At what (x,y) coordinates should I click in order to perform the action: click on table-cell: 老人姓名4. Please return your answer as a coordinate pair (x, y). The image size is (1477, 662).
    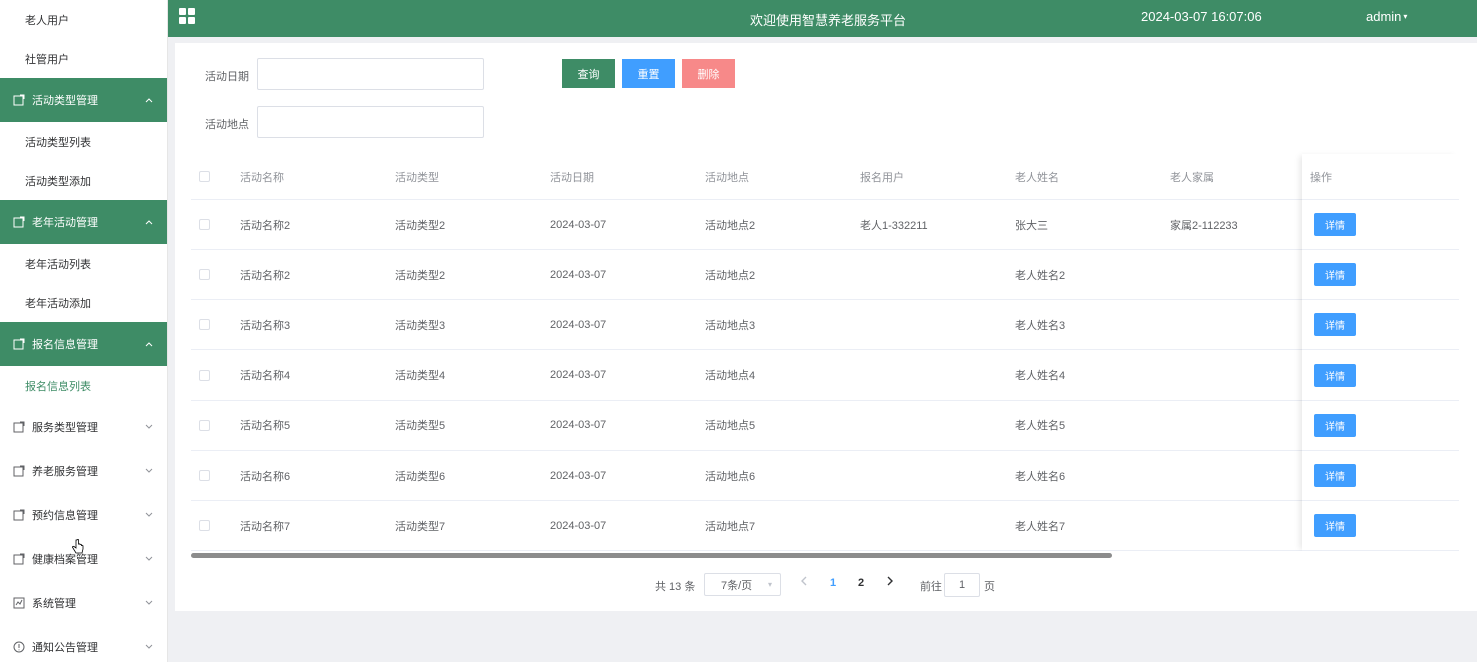
    Looking at the image, I should click on (1040, 376).